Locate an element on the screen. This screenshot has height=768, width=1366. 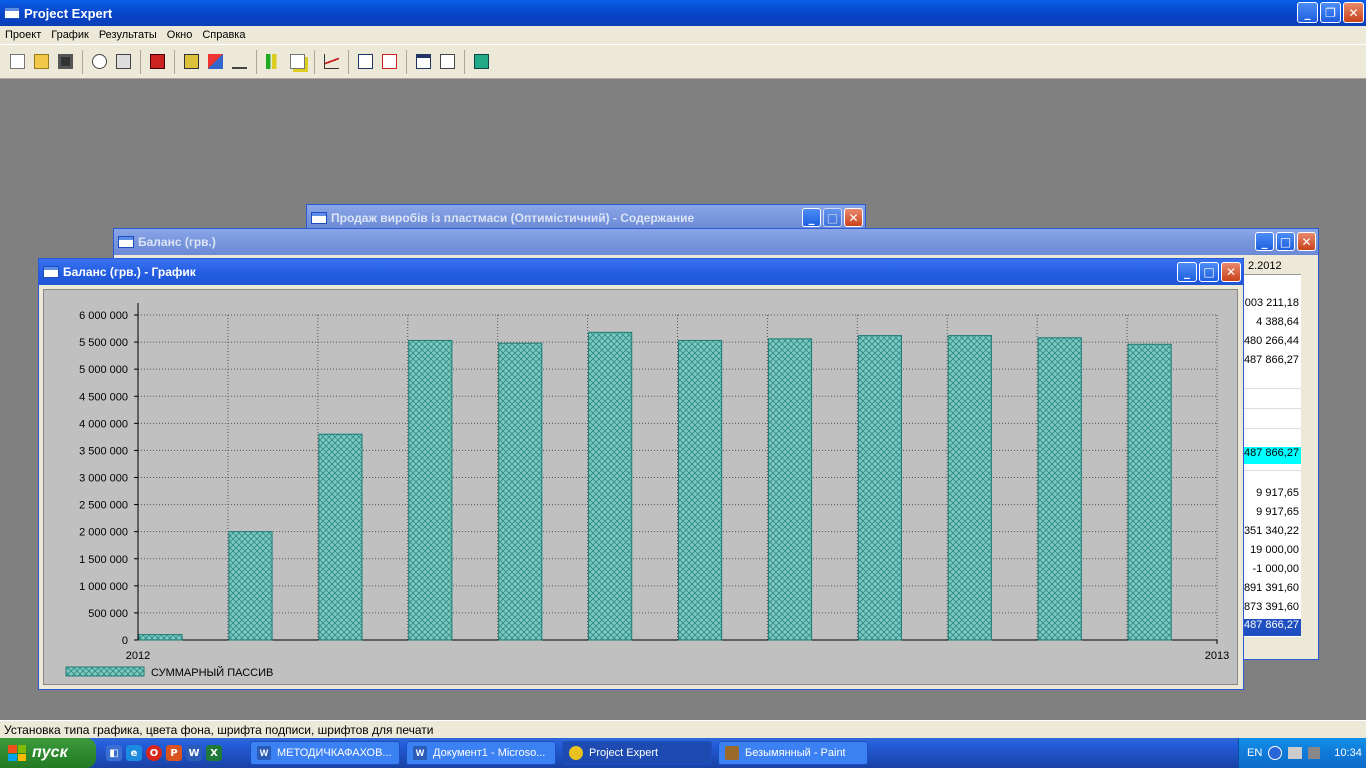
start-button: пуск is located at coordinates (48, 753).